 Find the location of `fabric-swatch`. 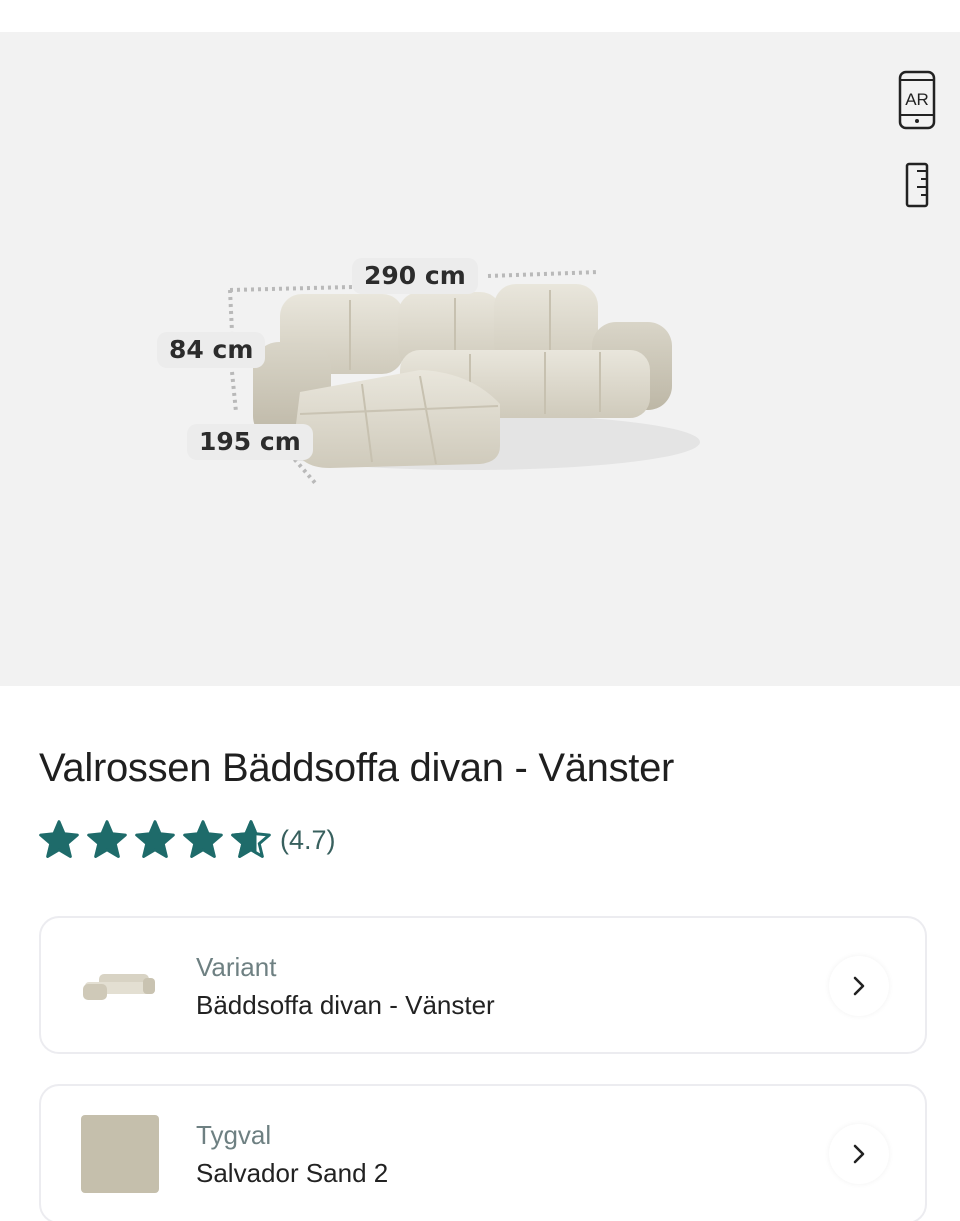

fabric-swatch is located at coordinates (120, 1154).